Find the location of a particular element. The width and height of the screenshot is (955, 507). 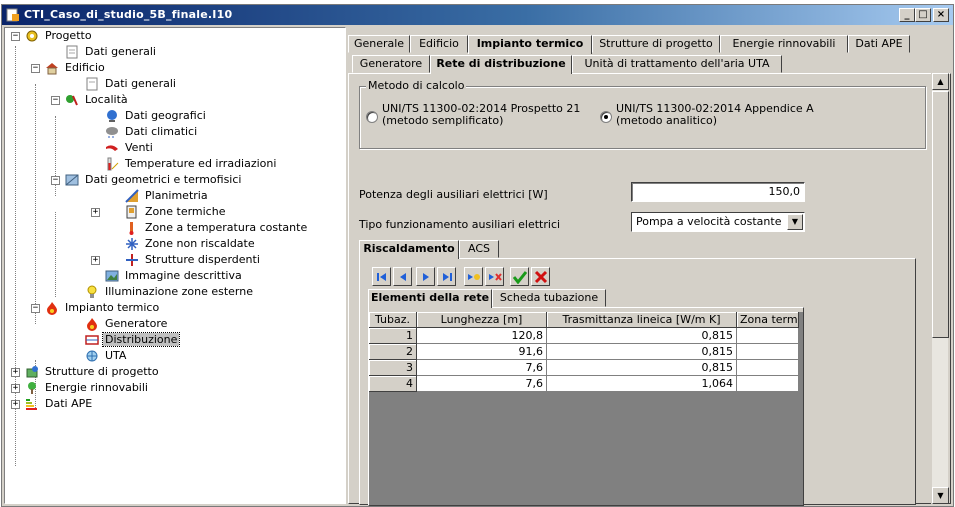

first-icon is located at coordinates (381, 277).